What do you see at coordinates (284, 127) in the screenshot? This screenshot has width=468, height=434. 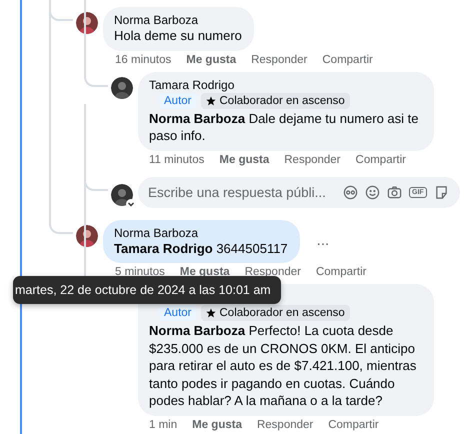 I see `reply-text: Norma Barboza Dale dejame tu numero asi te paso info.` at bounding box center [284, 127].